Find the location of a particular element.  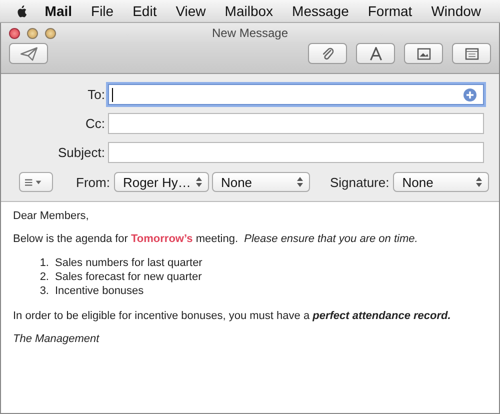

send-button is located at coordinates (28, 53).